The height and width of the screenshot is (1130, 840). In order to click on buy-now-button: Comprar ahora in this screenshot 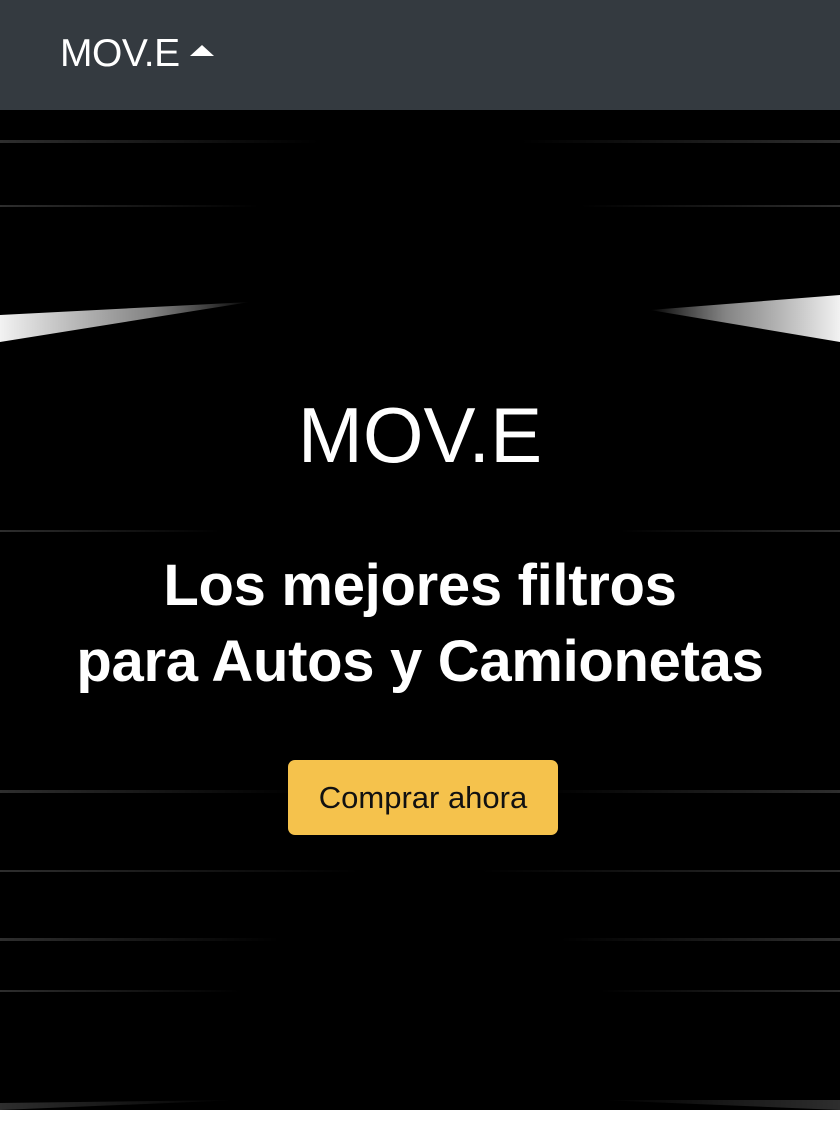, I will do `click(423, 797)`.